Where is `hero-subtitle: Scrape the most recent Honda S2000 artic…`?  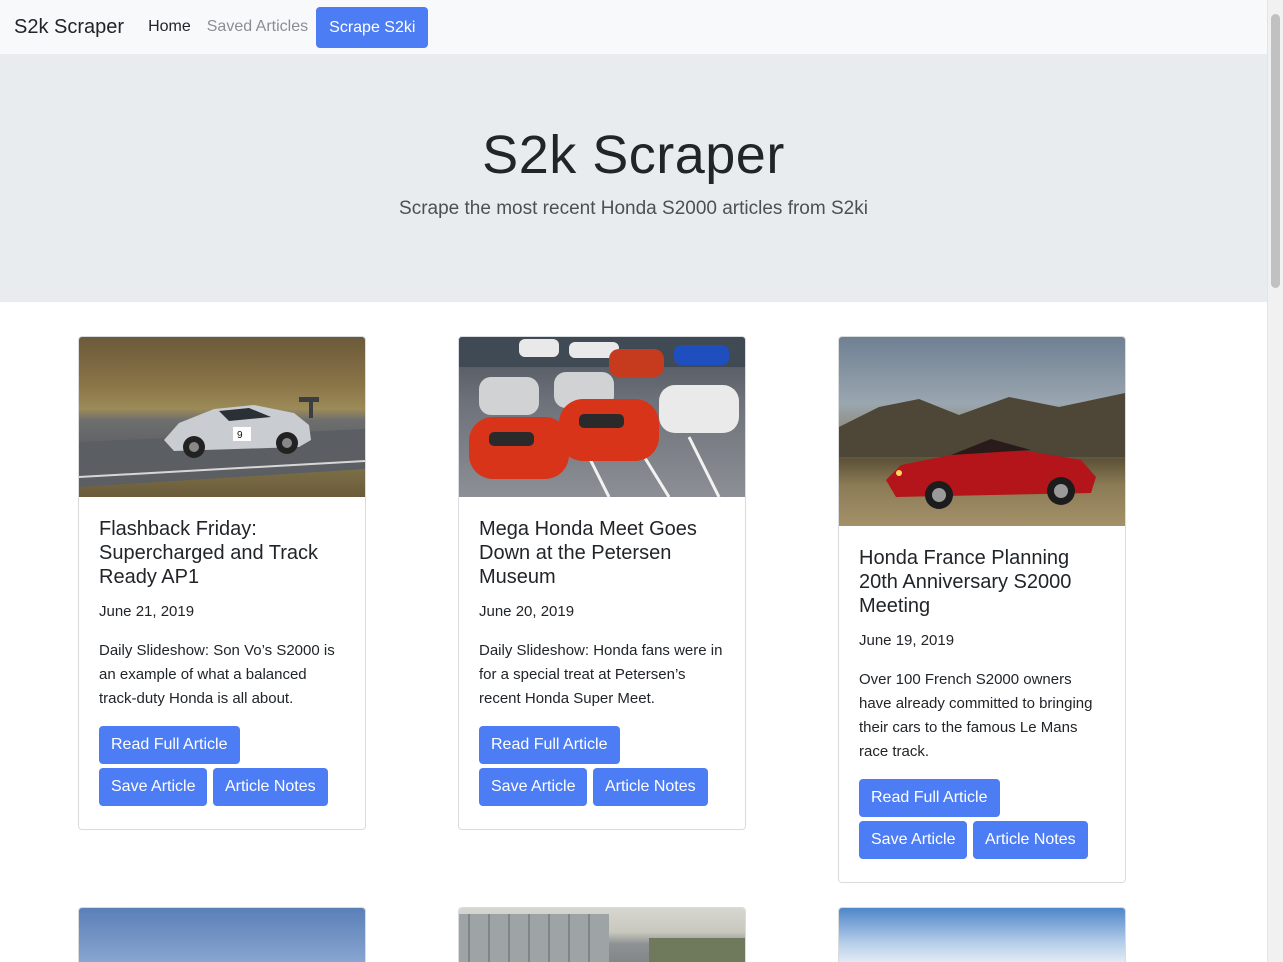
hero-subtitle: Scrape the most recent Honda S2000 artic… is located at coordinates (633, 208).